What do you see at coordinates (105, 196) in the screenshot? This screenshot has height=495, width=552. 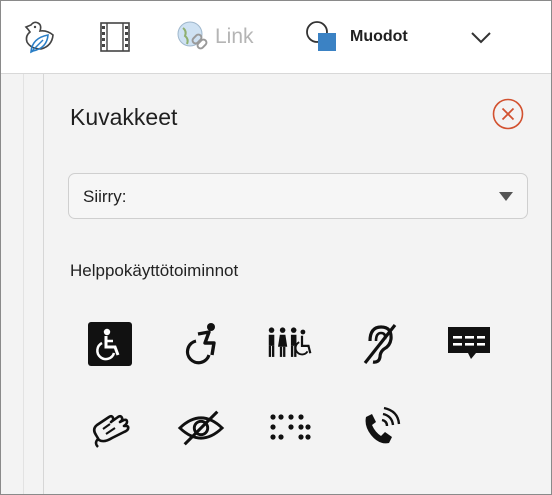 I see `dropdown-label: Siirry:` at bounding box center [105, 196].